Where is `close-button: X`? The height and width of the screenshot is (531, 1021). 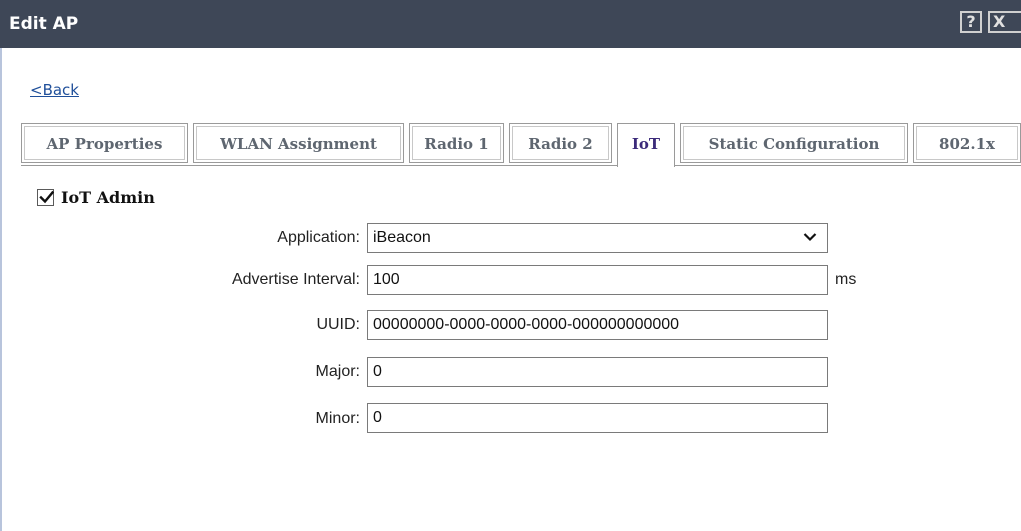
close-button: X is located at coordinates (1004, 22).